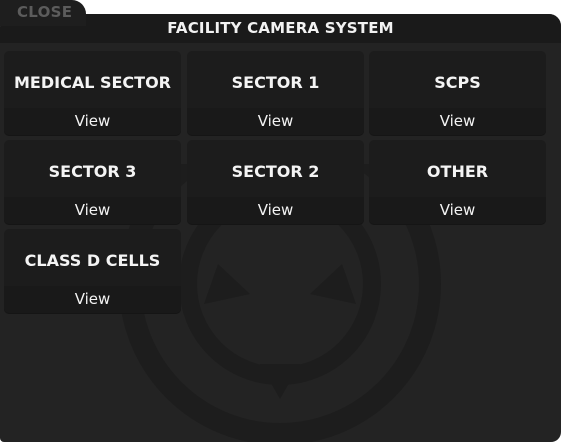 The width and height of the screenshot is (561, 444). I want to click on camera-card-title: CLASS D CELLS, so click(92, 260).